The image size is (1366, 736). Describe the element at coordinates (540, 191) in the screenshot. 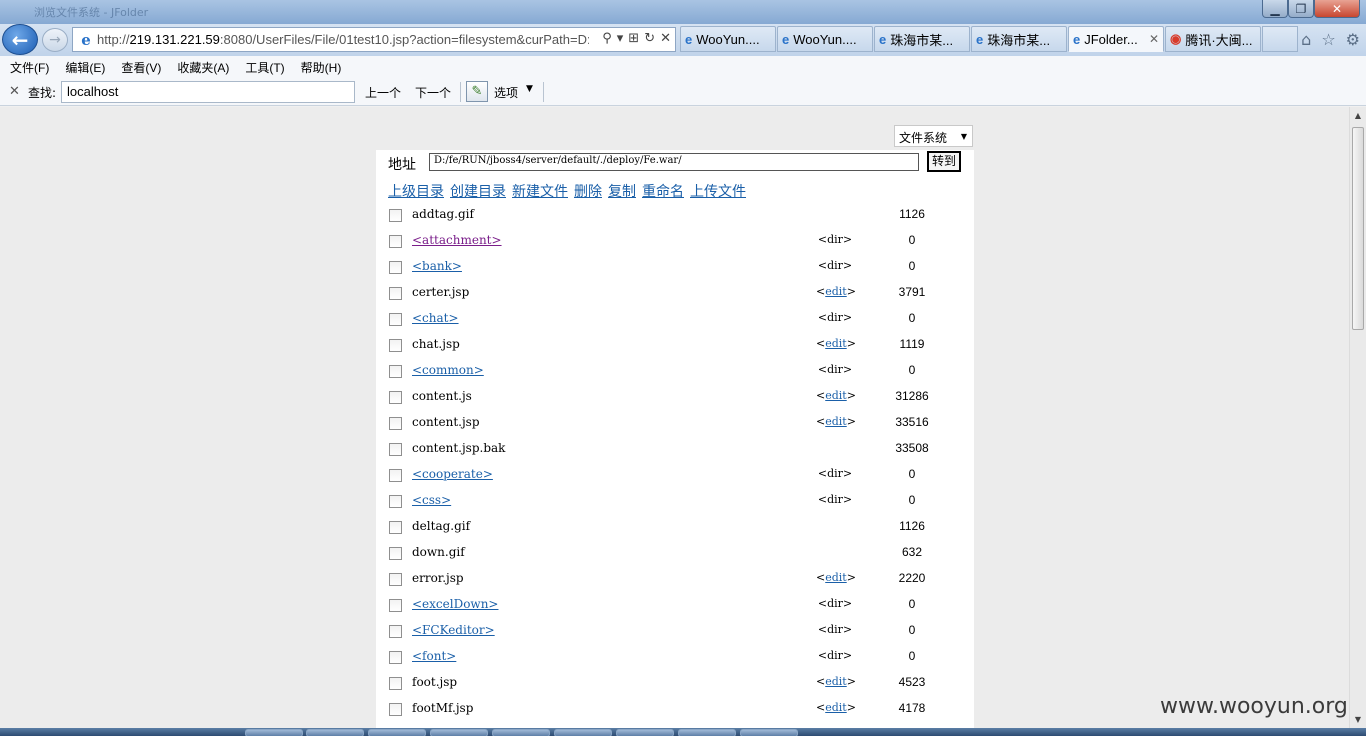

I see `new-file-link: 新建文件` at that location.